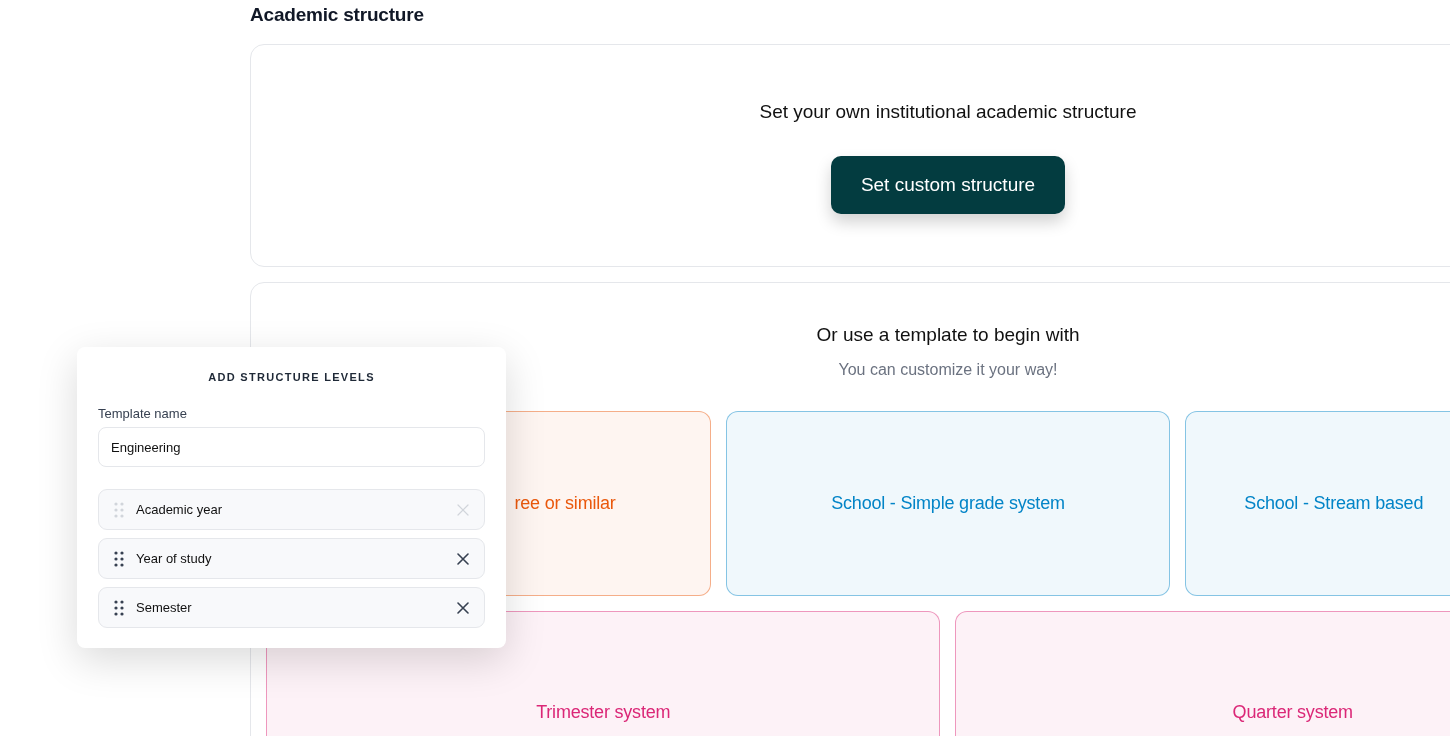  Describe the element at coordinates (948, 112) in the screenshot. I see `custom-structure-heading: Set your own institutional academic structure` at that location.